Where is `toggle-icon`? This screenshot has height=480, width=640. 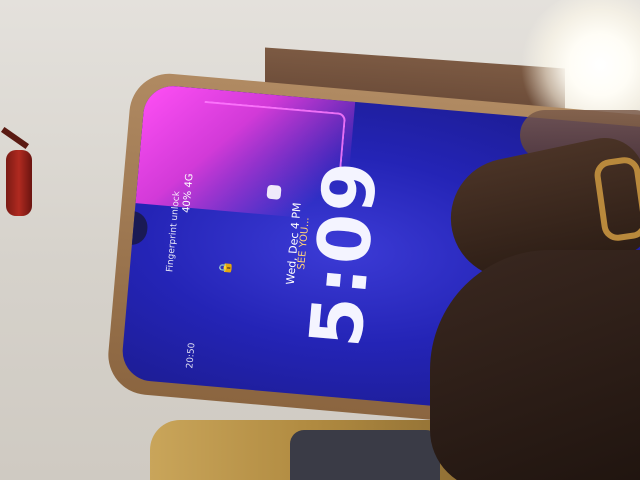
toggle-icon is located at coordinates (274, 192).